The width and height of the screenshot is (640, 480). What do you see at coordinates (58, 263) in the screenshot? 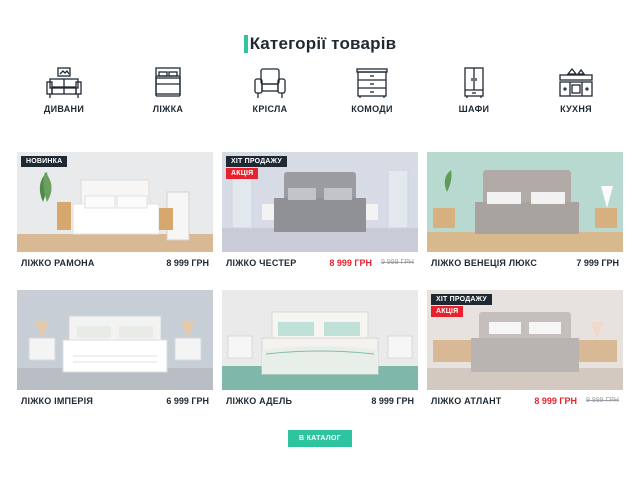
I see `product-name: ЛІЖКО РАМОНА` at bounding box center [58, 263].